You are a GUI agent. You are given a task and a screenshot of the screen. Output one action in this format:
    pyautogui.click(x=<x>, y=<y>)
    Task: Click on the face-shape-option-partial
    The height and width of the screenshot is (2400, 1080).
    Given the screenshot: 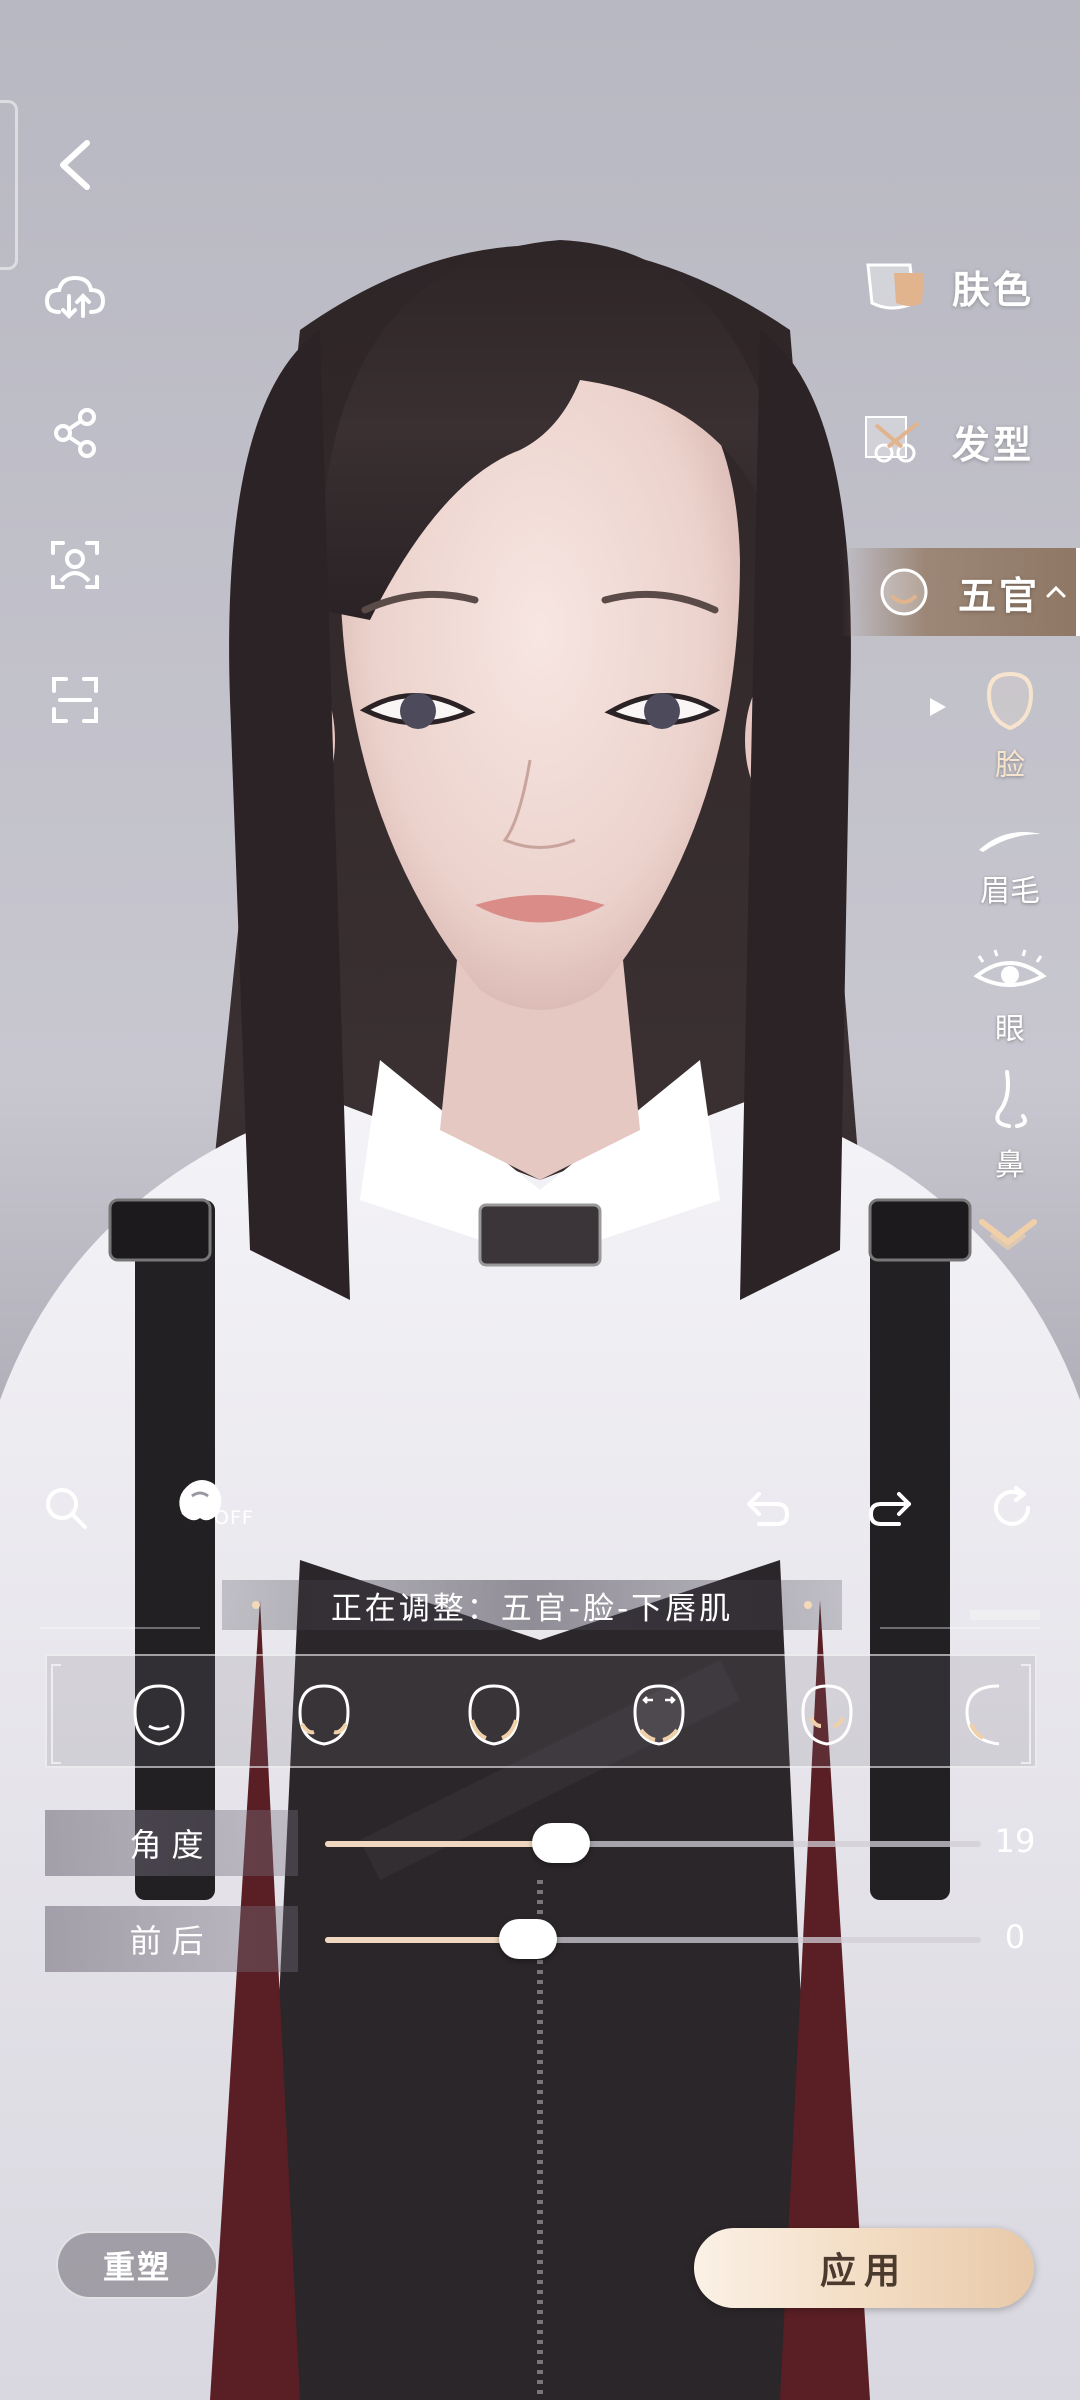 What is the action you would take?
    pyautogui.click(x=981, y=1715)
    